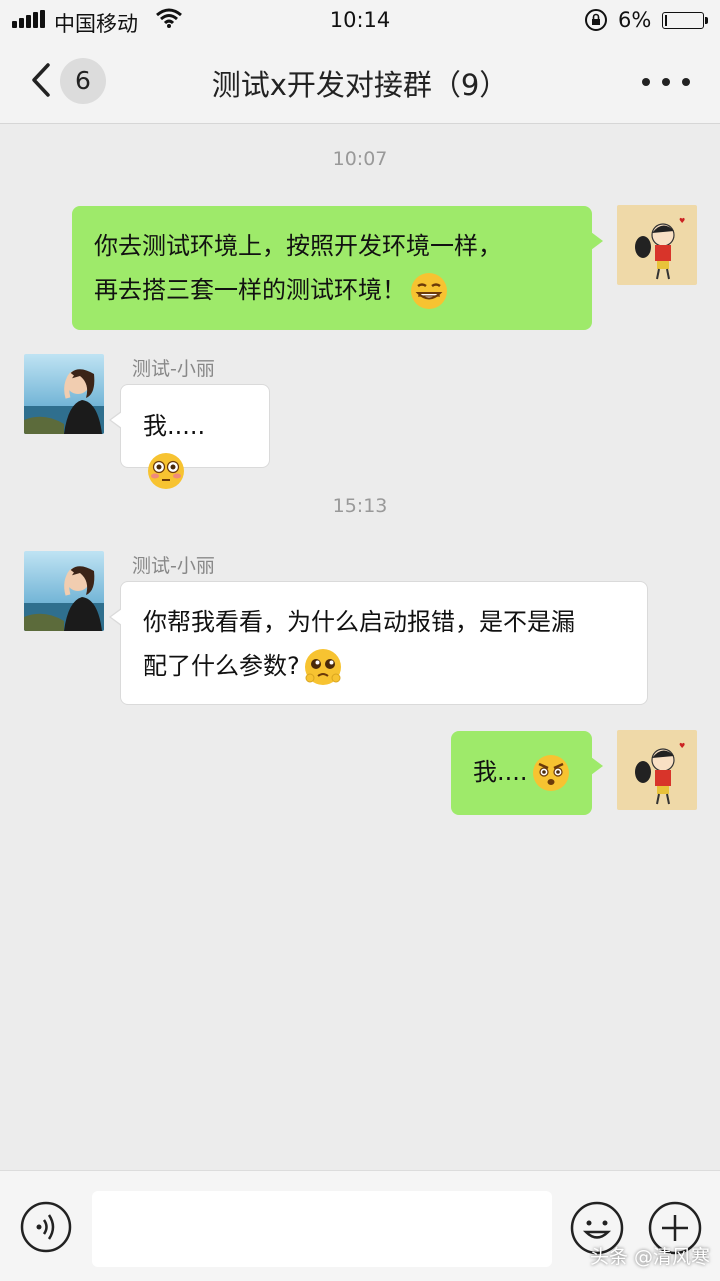 This screenshot has width=720, height=1281. What do you see at coordinates (322, 1229) in the screenshot?
I see `message-input` at bounding box center [322, 1229].